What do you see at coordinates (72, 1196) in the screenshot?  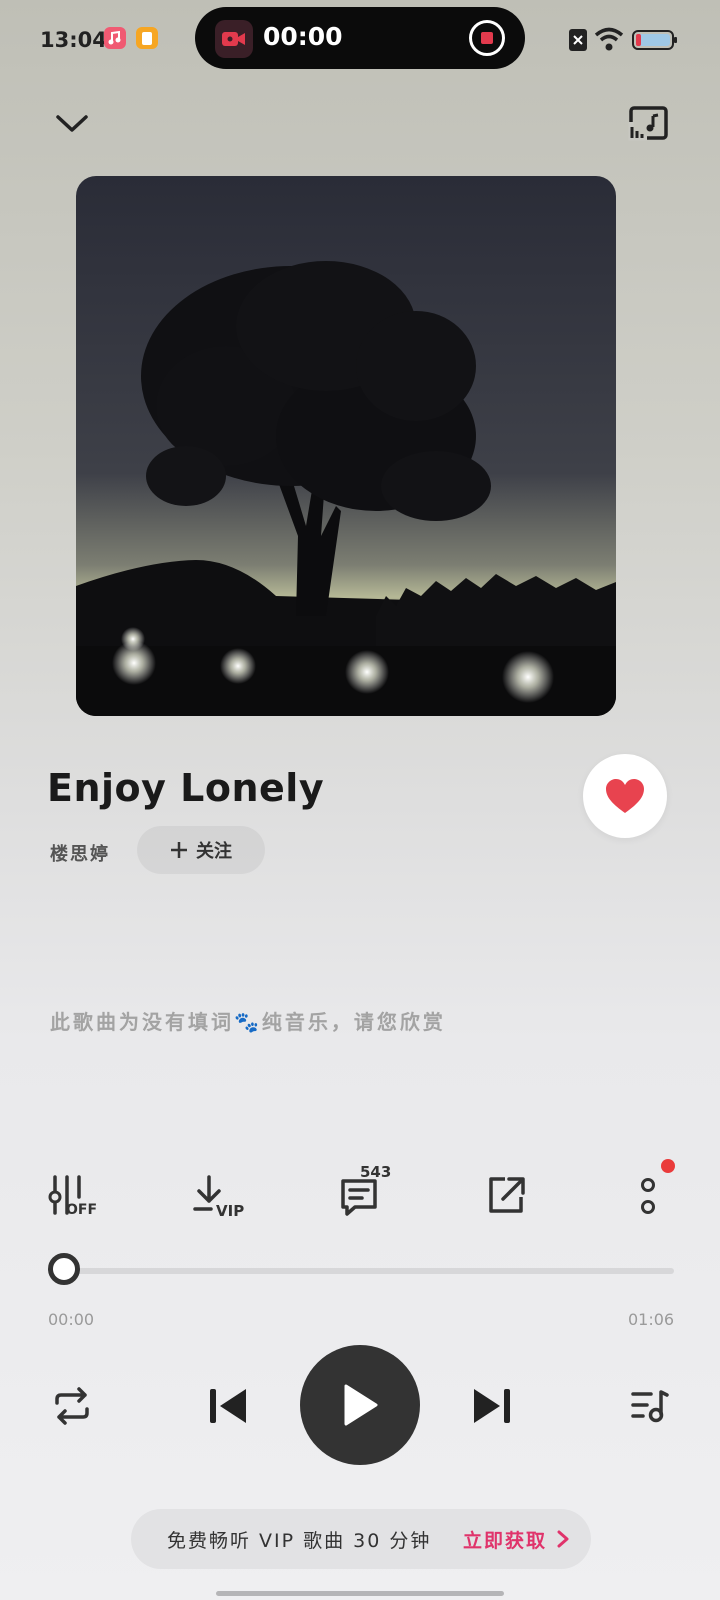 I see `equalizer-button: OFF` at bounding box center [72, 1196].